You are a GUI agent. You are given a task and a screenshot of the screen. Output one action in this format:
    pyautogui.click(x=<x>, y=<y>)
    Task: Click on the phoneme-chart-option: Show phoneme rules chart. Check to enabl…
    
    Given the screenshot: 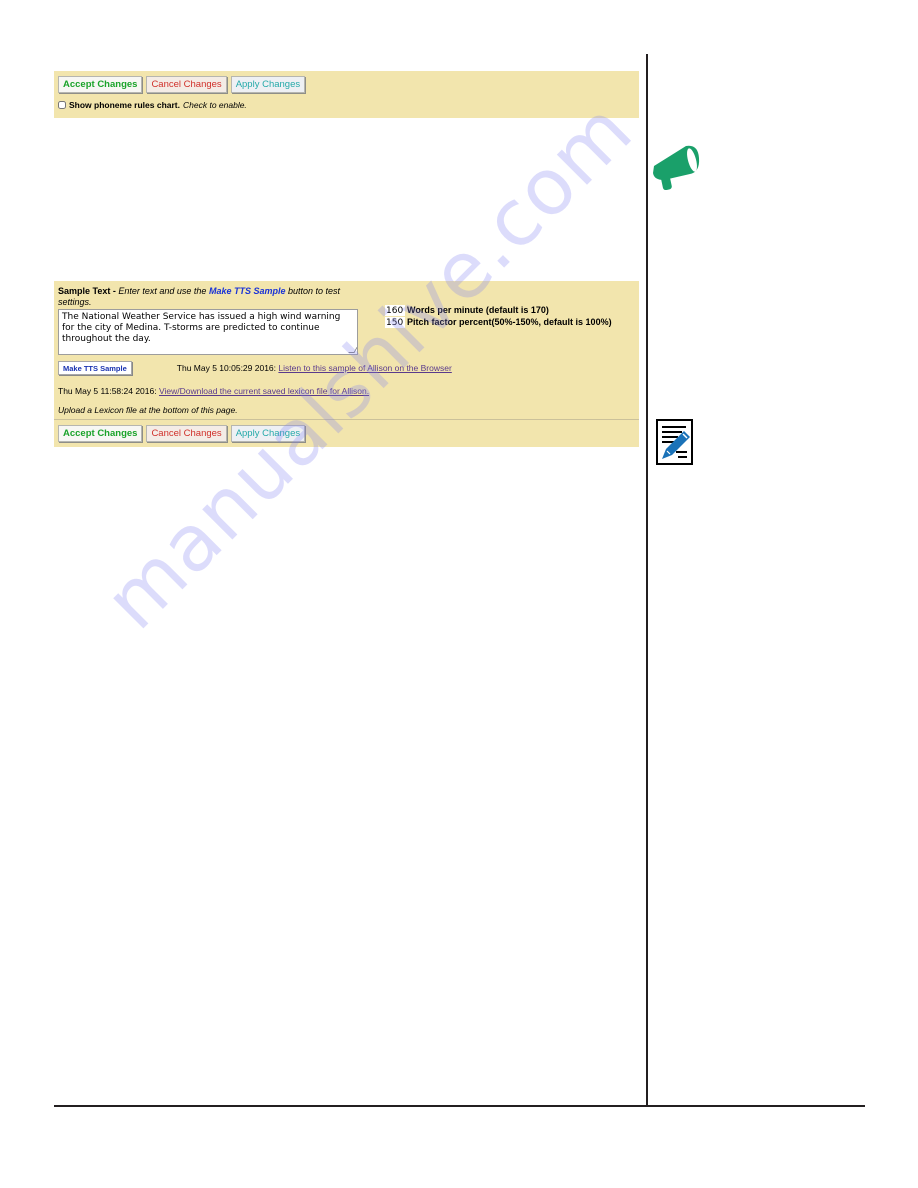 What is the action you would take?
    pyautogui.click(x=346, y=105)
    